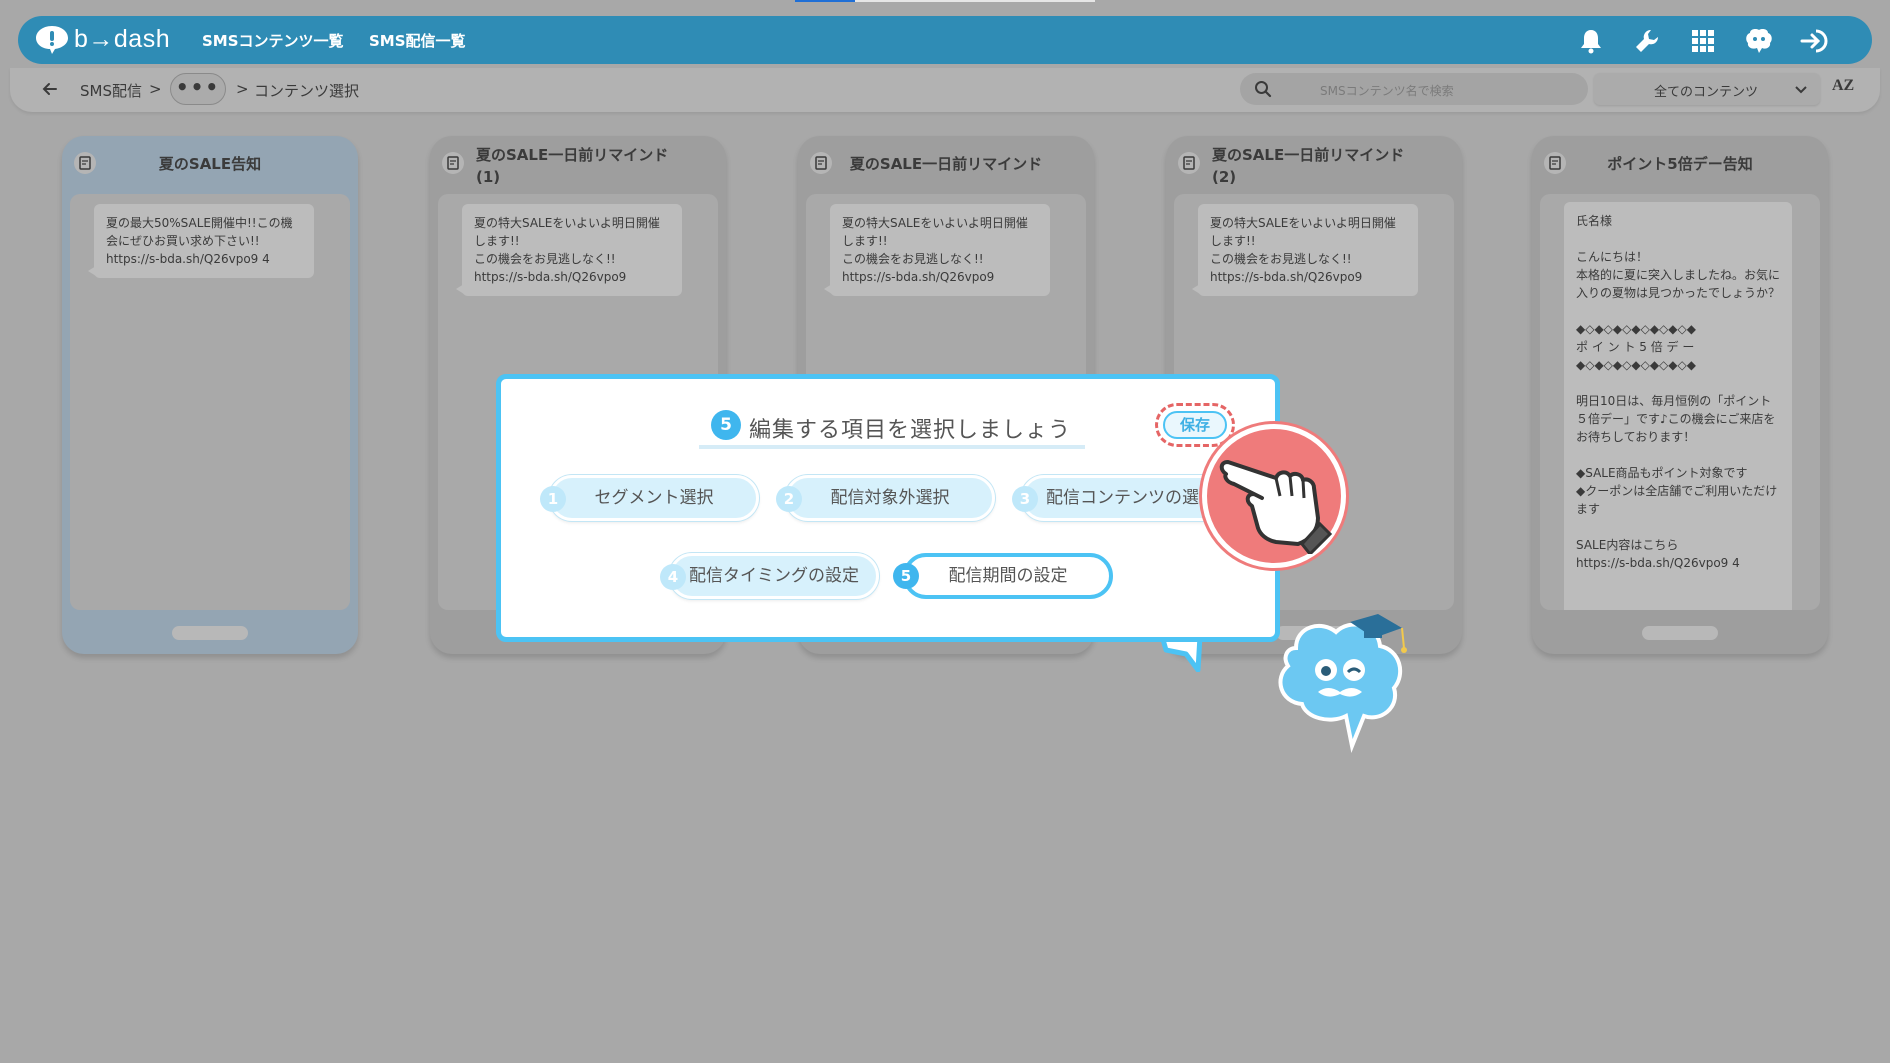  What do you see at coordinates (1342, 683) in the screenshot?
I see `mascot-cloud-icon` at bounding box center [1342, 683].